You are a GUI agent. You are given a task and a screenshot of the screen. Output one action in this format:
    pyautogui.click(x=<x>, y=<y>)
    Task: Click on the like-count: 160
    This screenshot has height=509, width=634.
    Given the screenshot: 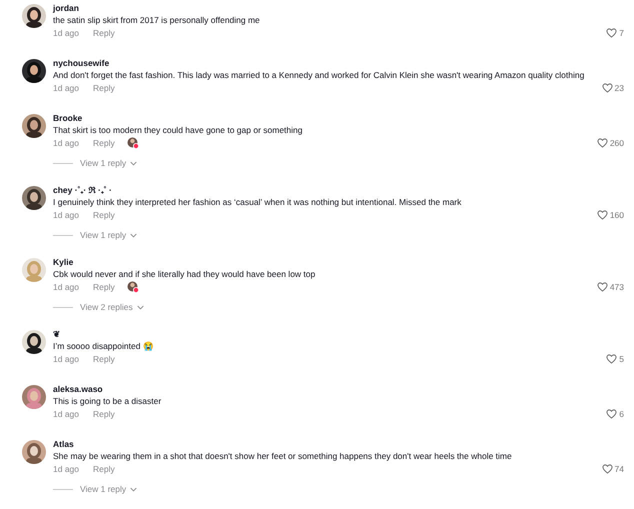 What is the action you would take?
    pyautogui.click(x=617, y=215)
    